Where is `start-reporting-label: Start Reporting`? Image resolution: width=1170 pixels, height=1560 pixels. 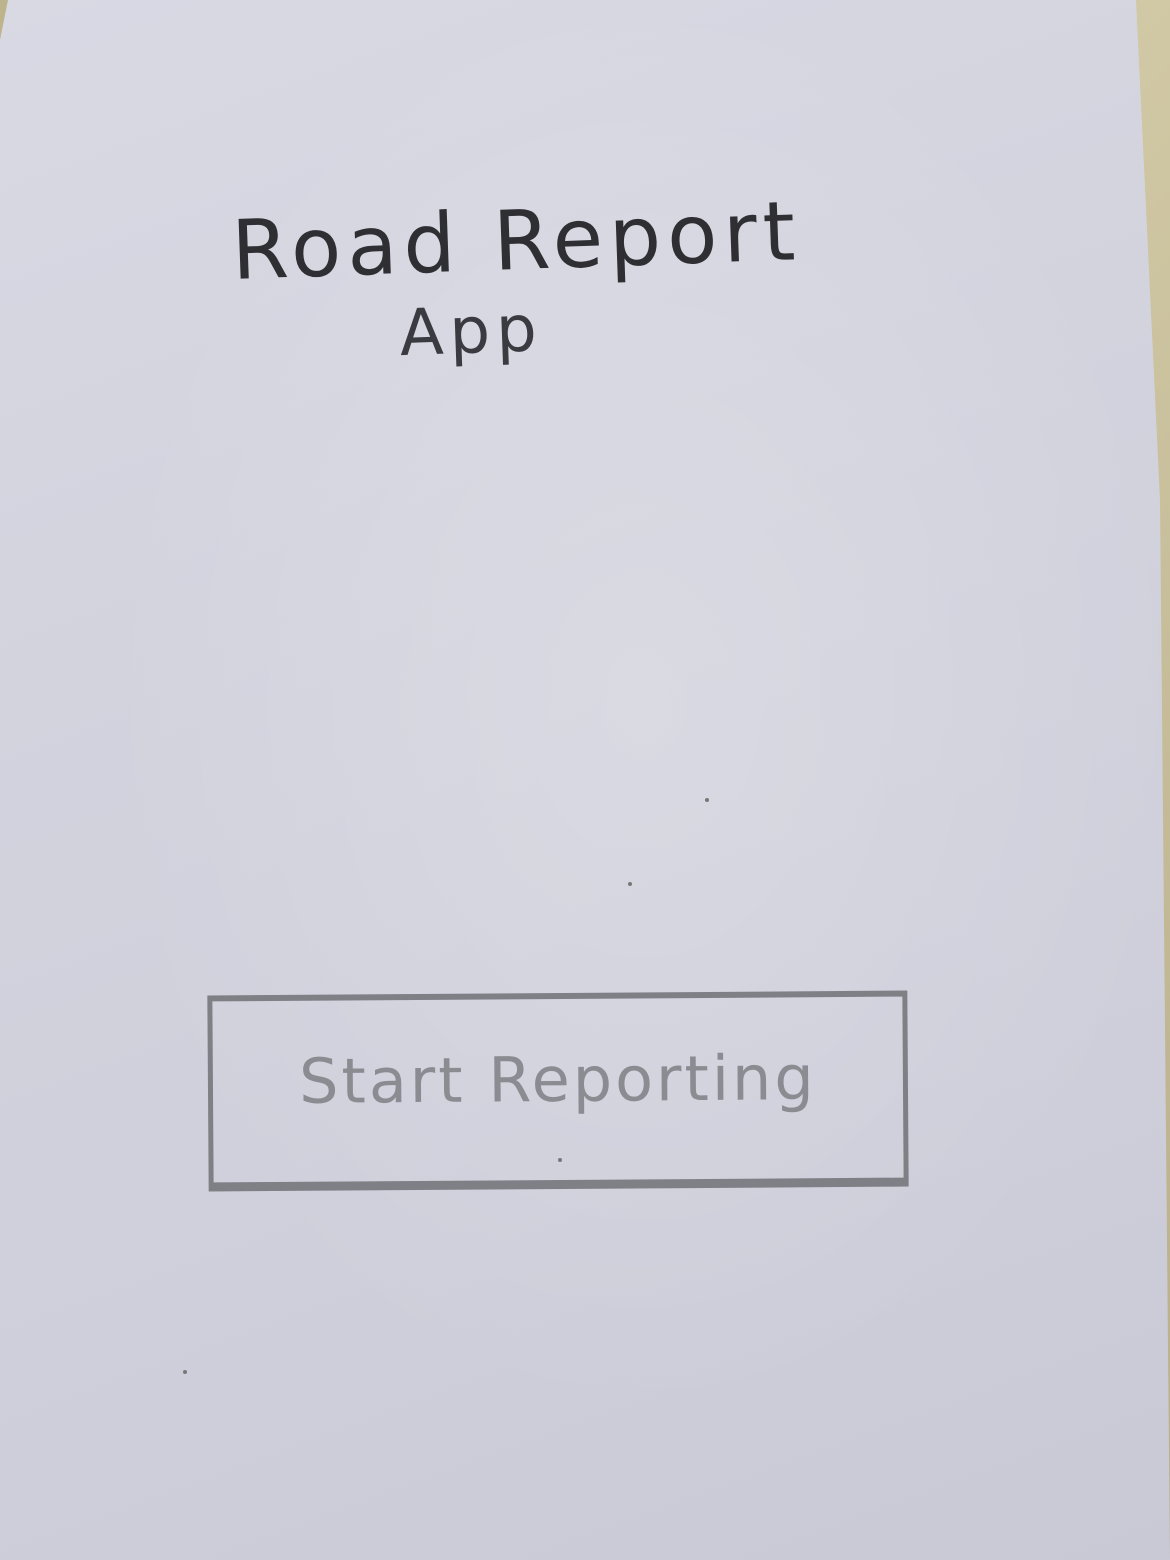
start-reporting-label: Start Reporting is located at coordinates (557, 1079).